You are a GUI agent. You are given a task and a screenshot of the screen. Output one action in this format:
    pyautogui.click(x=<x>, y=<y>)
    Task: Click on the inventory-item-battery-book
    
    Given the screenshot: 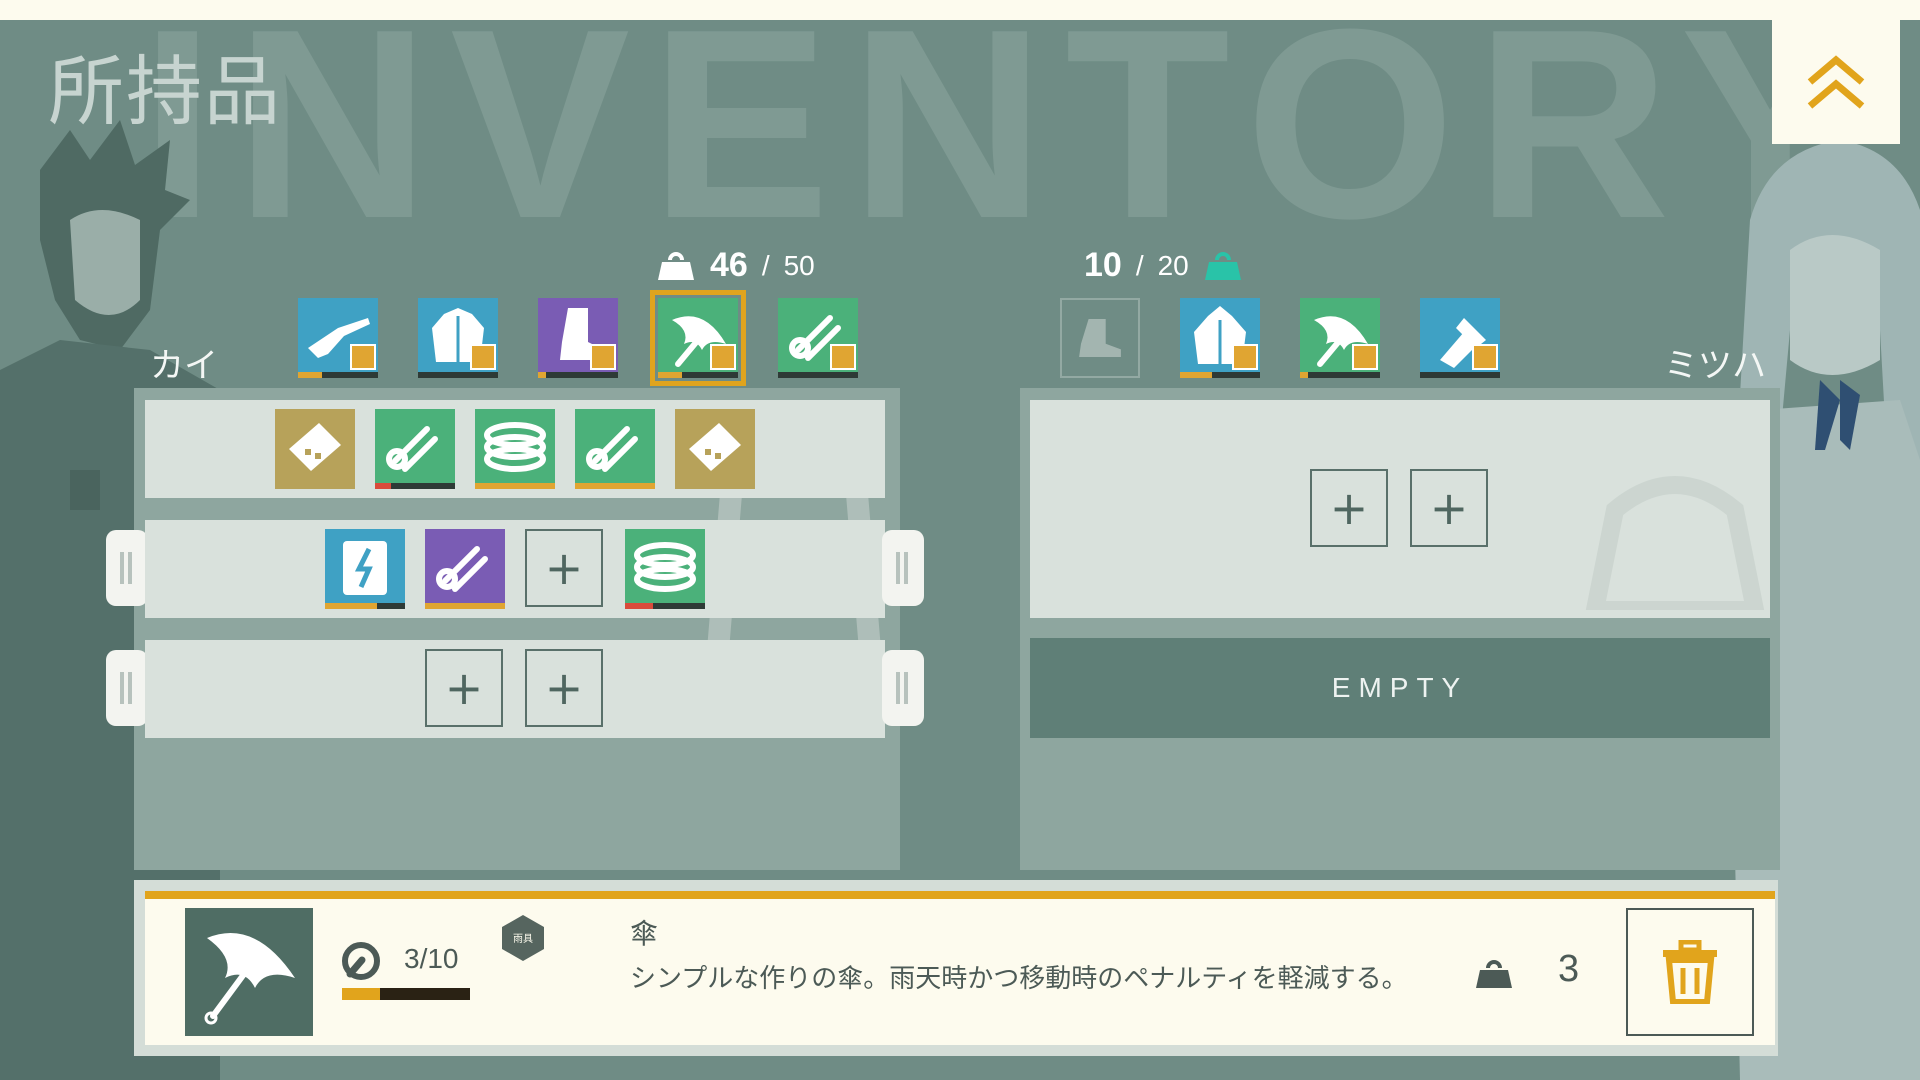 What is the action you would take?
    pyautogui.click(x=365, y=569)
    